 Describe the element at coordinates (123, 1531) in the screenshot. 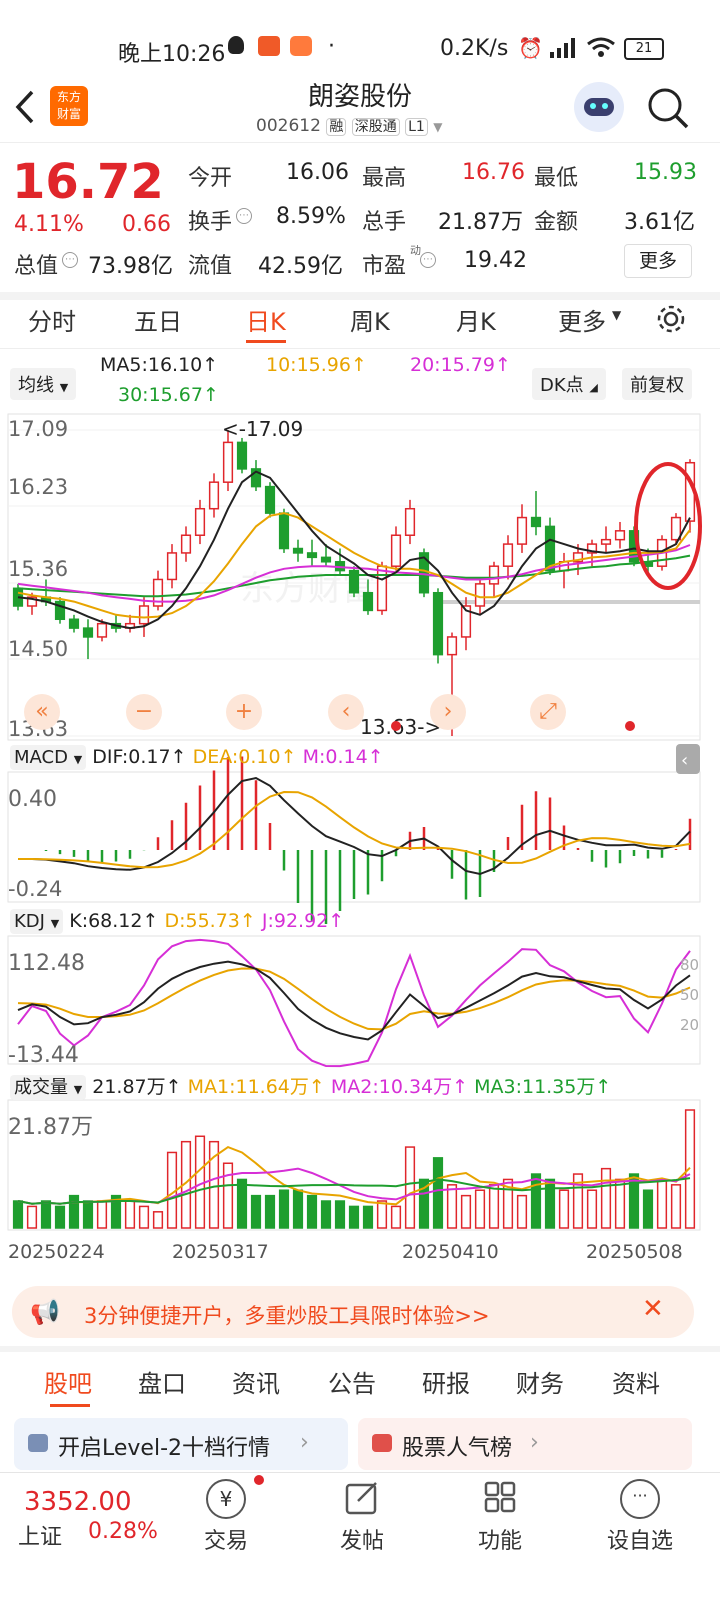

I see `index-pct: 0.28%` at that location.